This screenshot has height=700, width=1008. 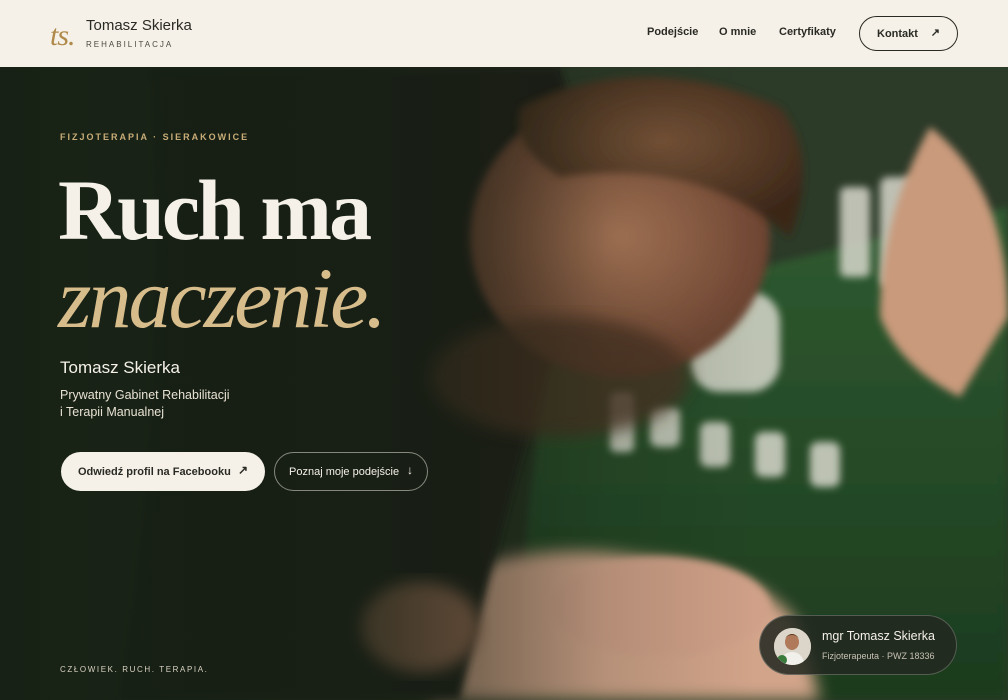 I want to click on approach-button-label: Poznaj moje podejście, so click(x=344, y=471).